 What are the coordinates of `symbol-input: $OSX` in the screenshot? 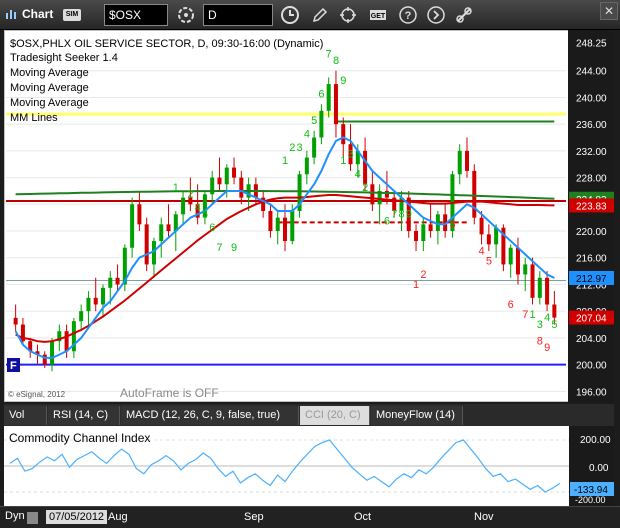 It's located at (136, 15).